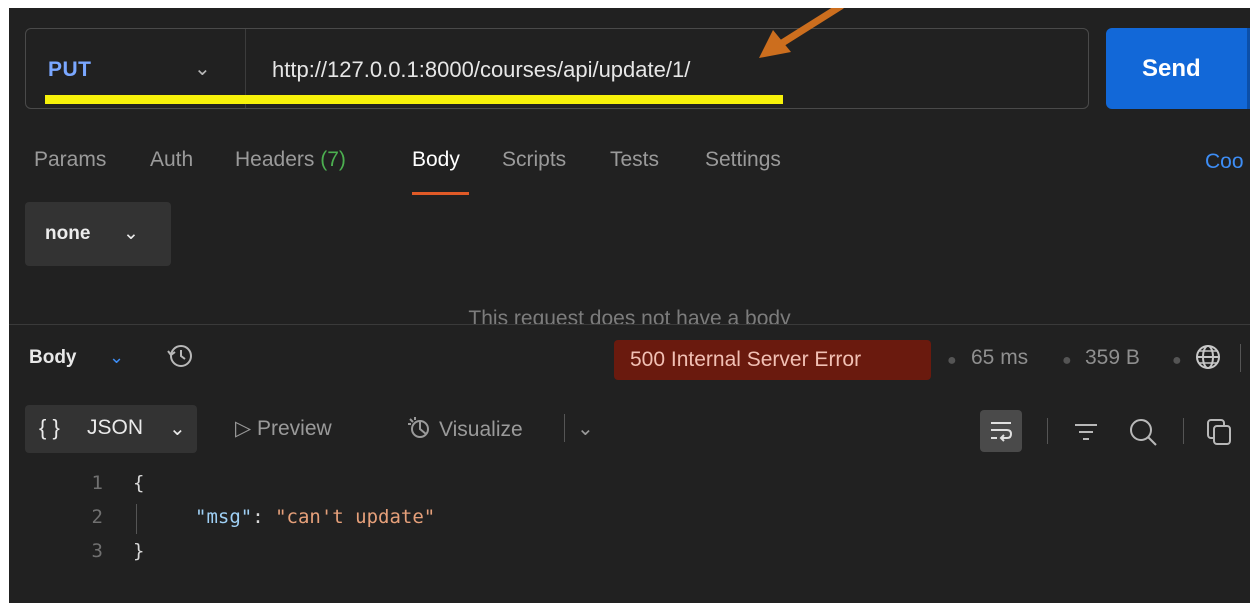 Image resolution: width=1250 pixels, height=603 pixels. What do you see at coordinates (418, 427) in the screenshot?
I see `visualize-icon` at bounding box center [418, 427].